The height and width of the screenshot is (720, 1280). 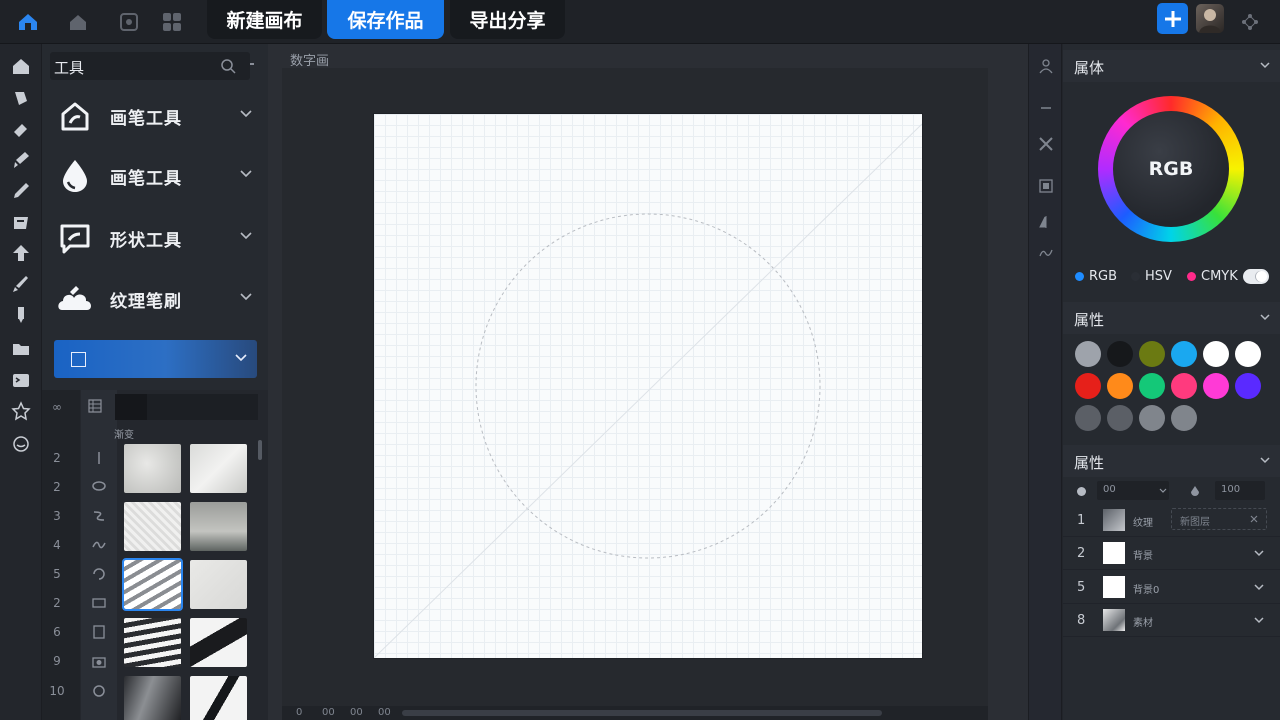 What do you see at coordinates (146, 301) in the screenshot?
I see `tool-label: 纹理笔刷` at bounding box center [146, 301].